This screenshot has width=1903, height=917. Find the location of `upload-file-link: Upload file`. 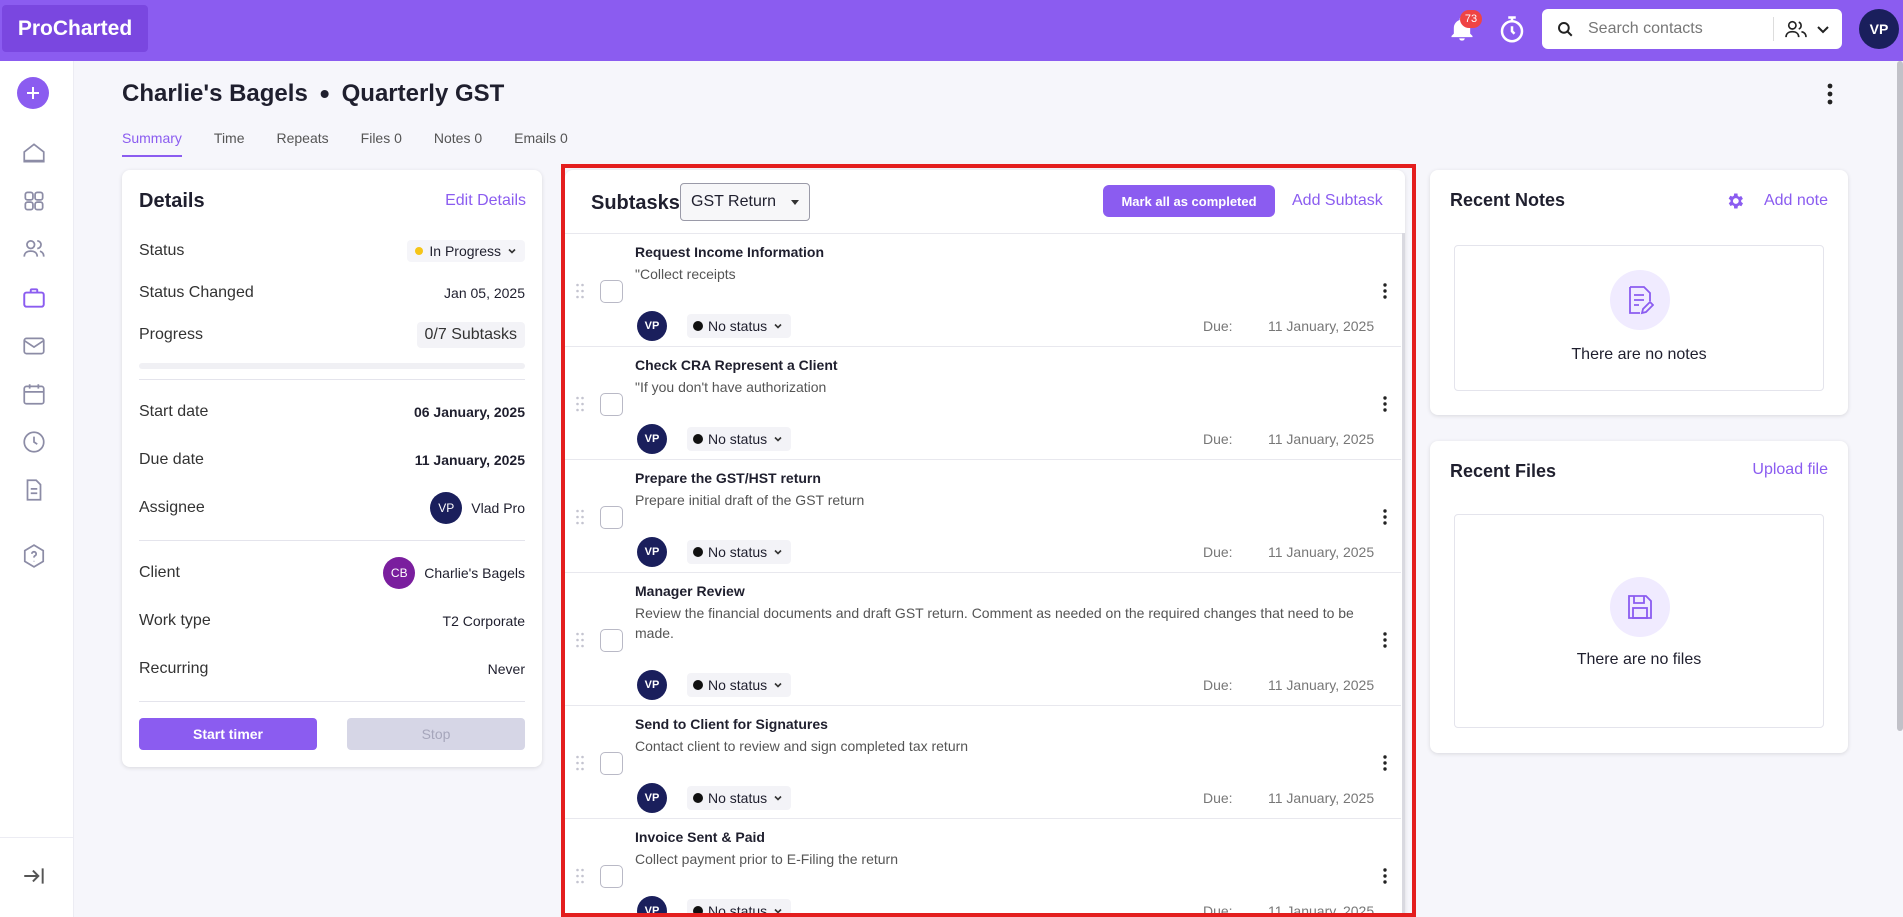

upload-file-link: Upload file is located at coordinates (1790, 470).